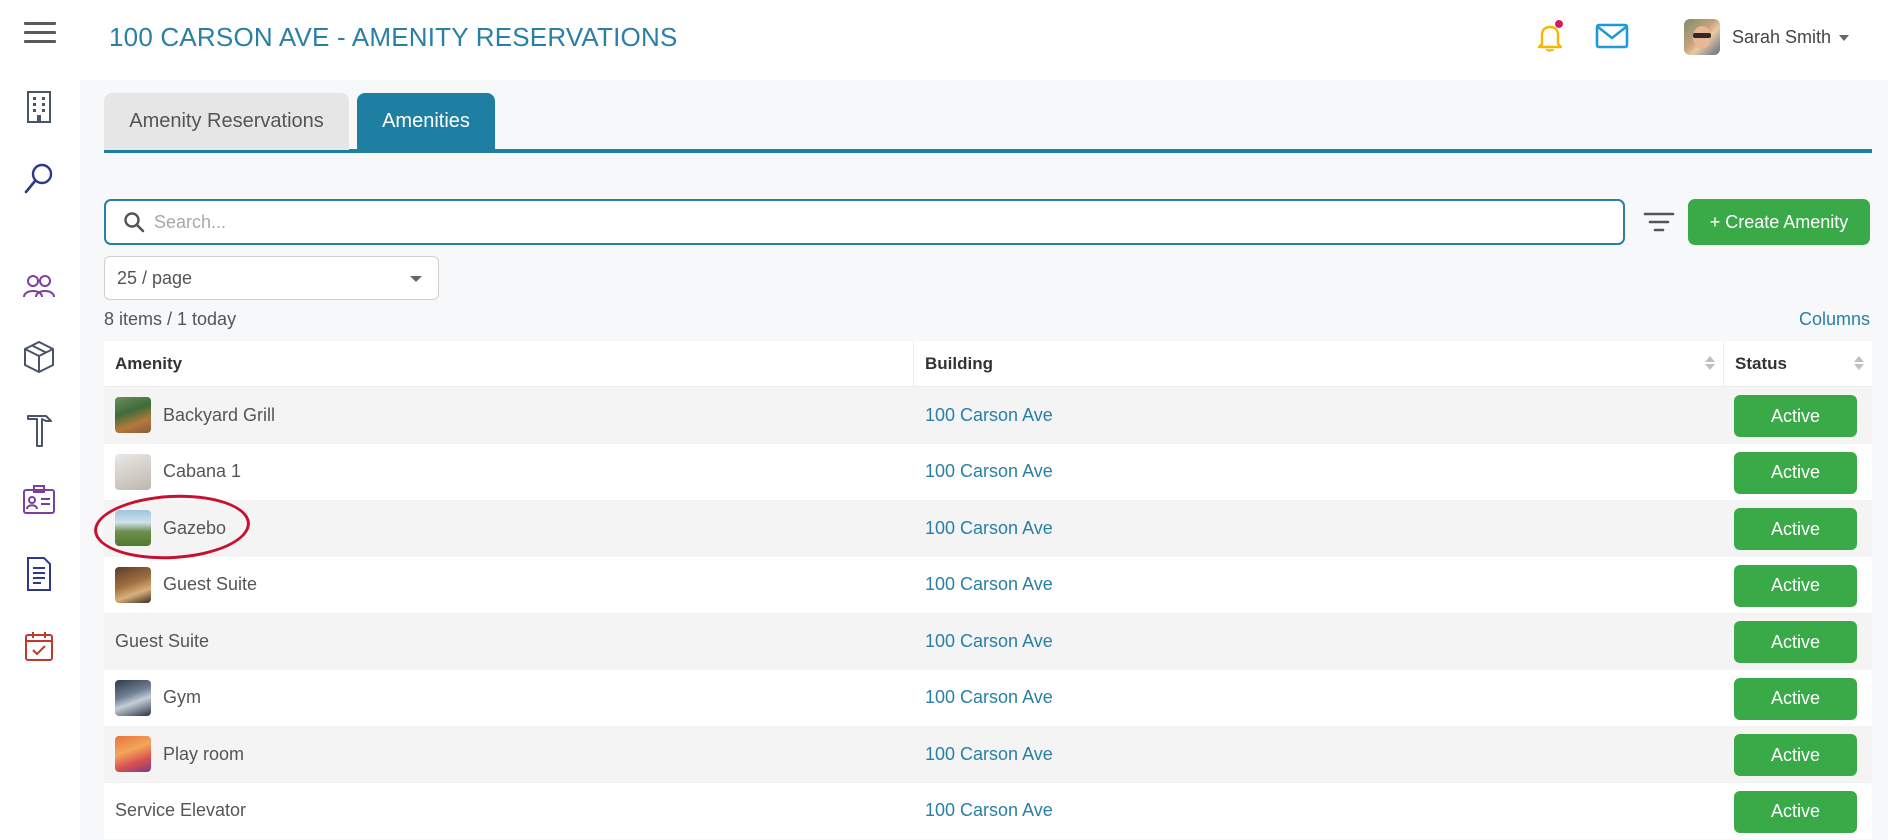 This screenshot has height=840, width=1888. I want to click on user-menu: Sarah Smith, so click(1767, 37).